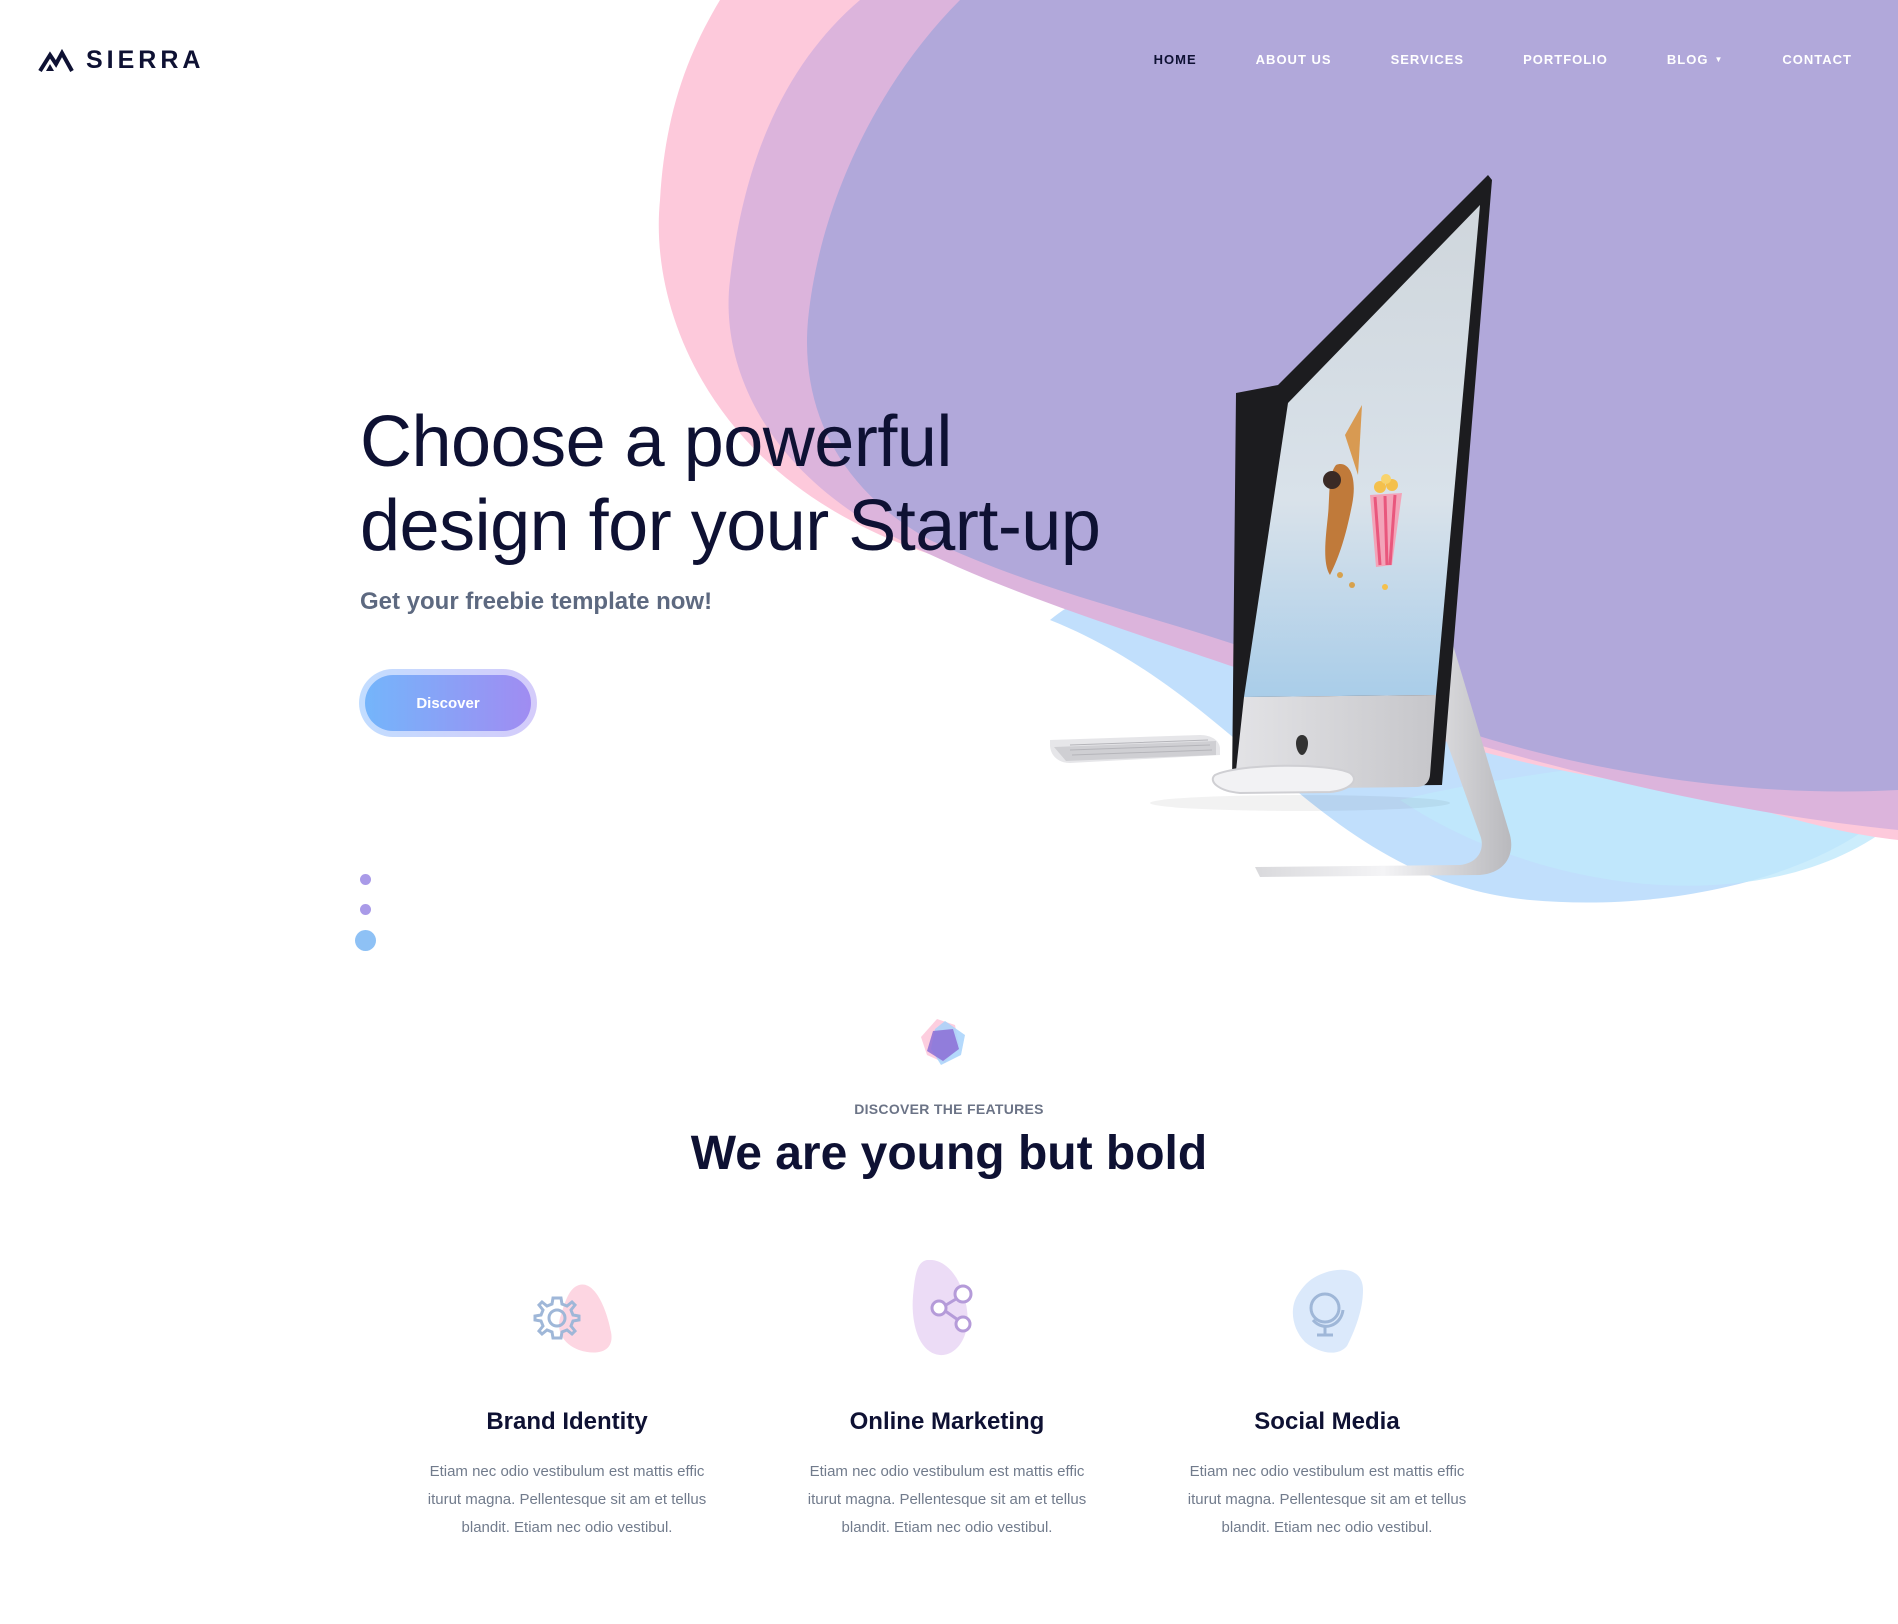 Image resolution: width=1898 pixels, height=1624 pixels. What do you see at coordinates (656, 442) in the screenshot?
I see `hero-title-line-1: Choose a powerful` at bounding box center [656, 442].